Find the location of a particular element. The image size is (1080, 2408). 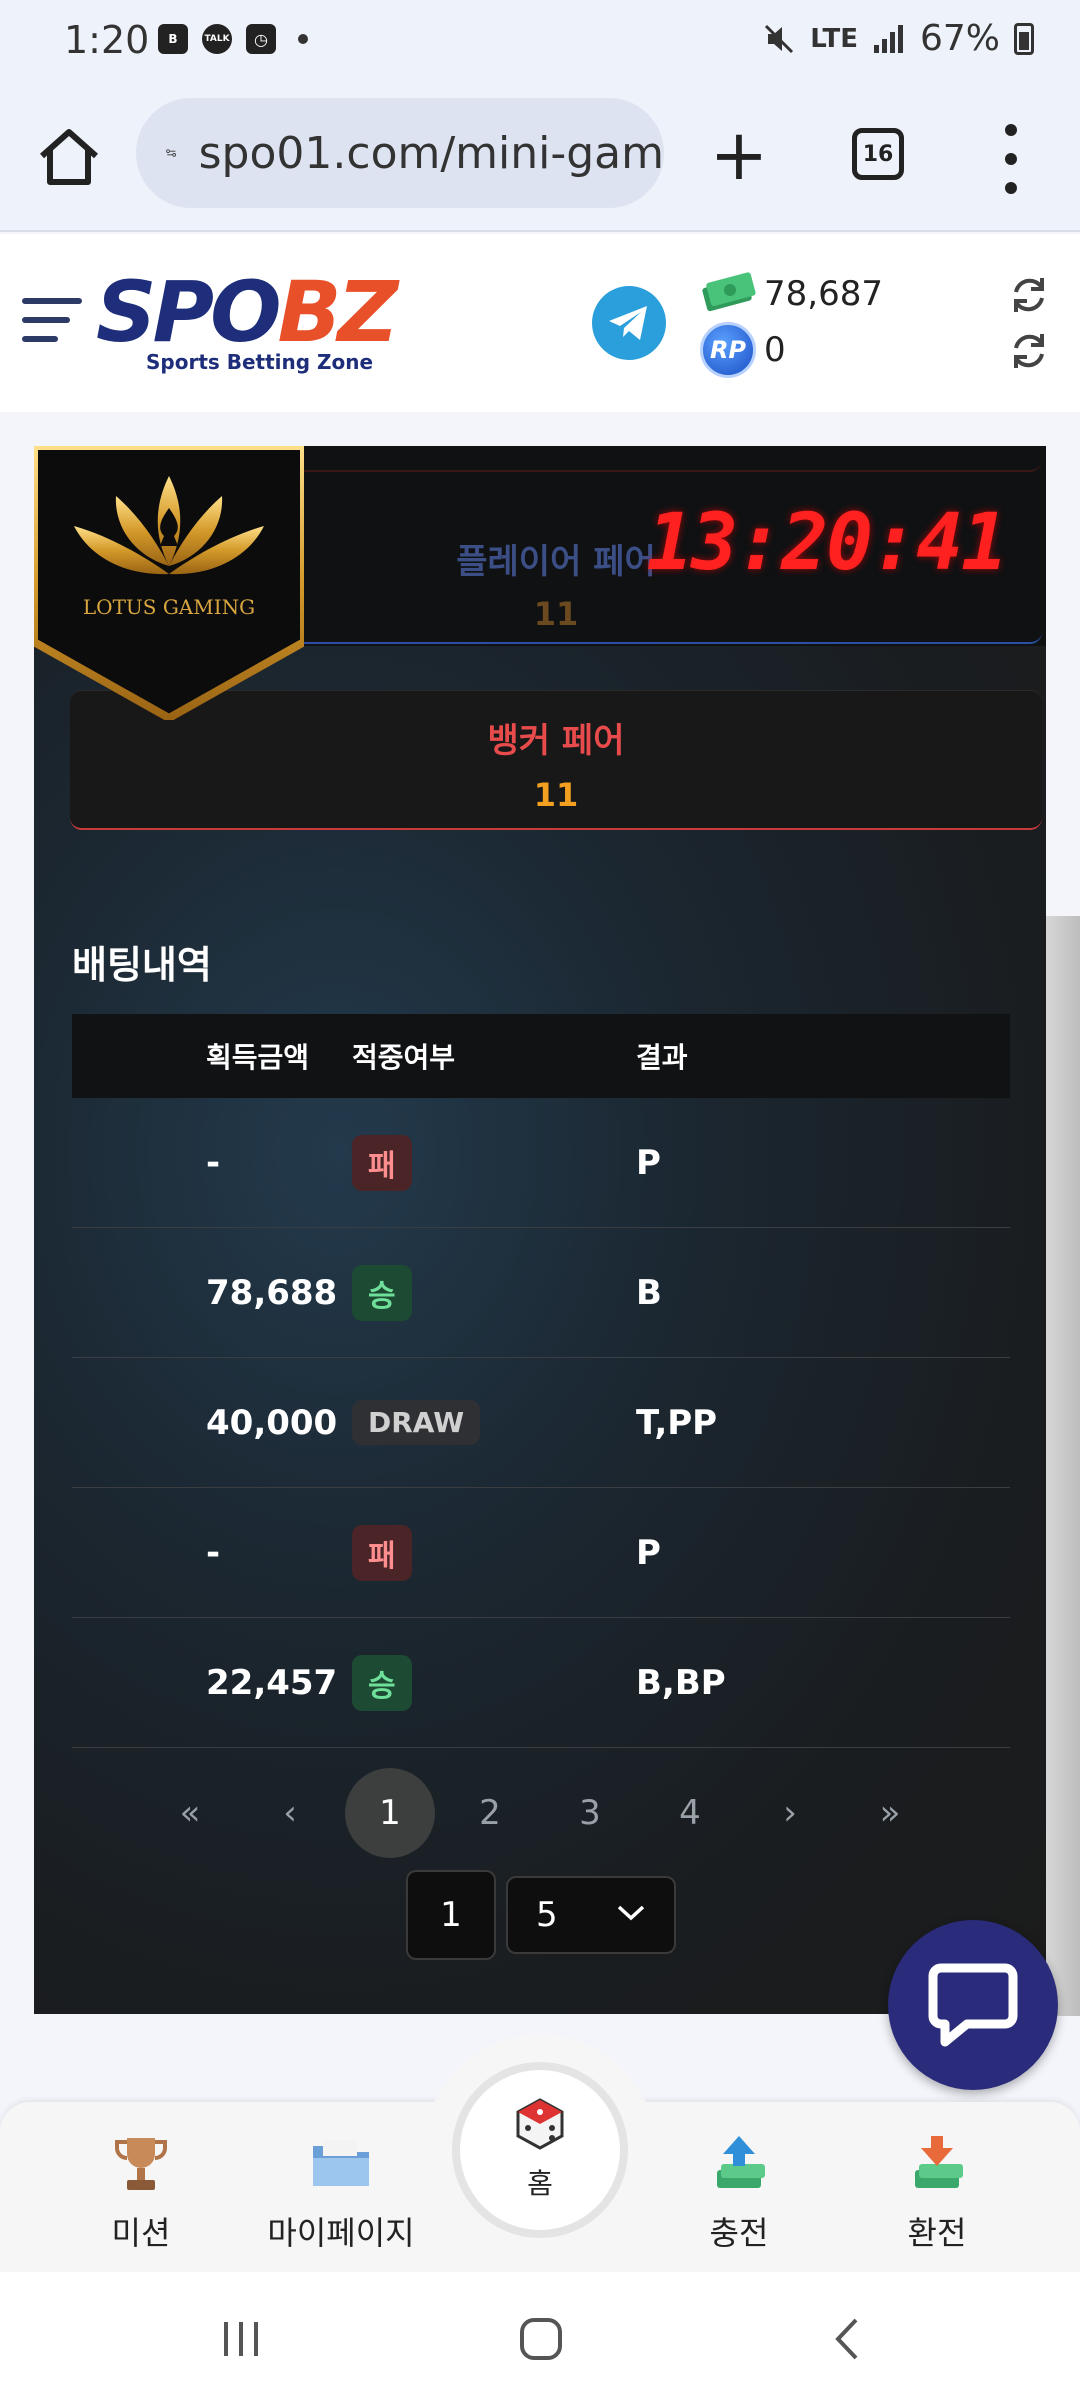

browser-home-icon is located at coordinates (69, 157).